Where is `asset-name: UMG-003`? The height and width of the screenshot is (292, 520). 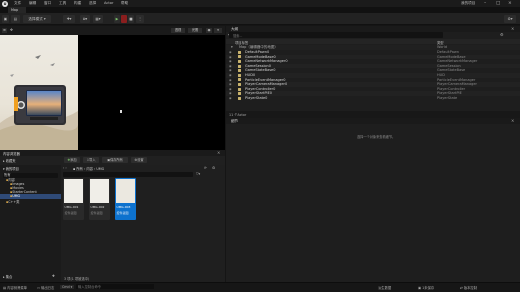 asset-name: UMG-003 is located at coordinates (123, 207).